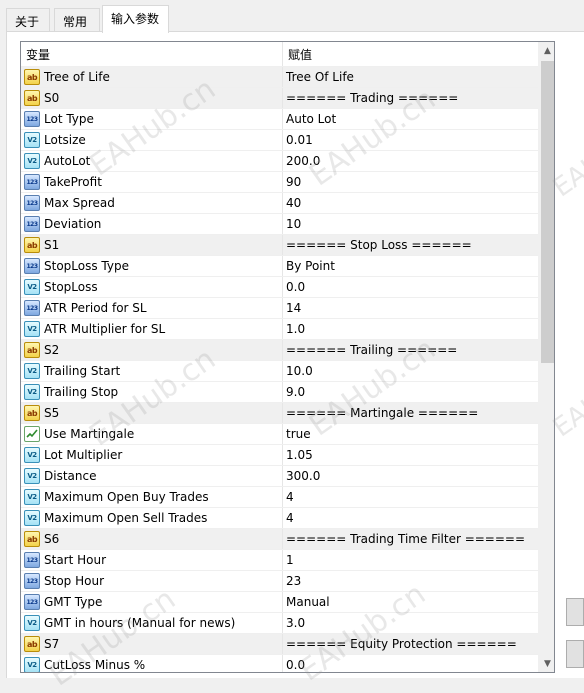 The image size is (584, 693). I want to click on parameter-row: ab S5 ====== Martingale ======, so click(279, 413).